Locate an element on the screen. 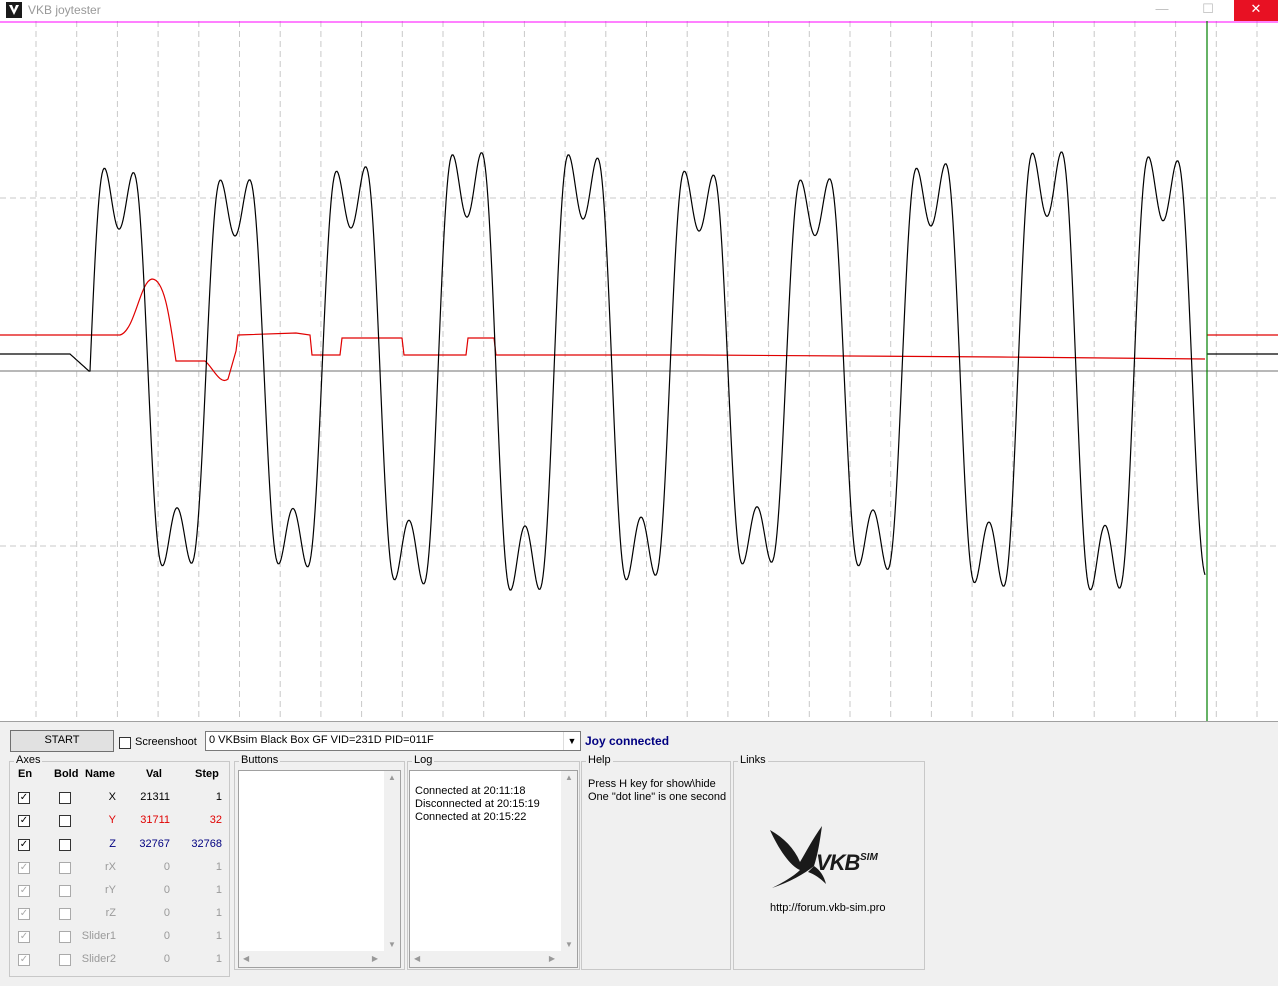  log-horizontal-scrollbar: ◀ ▶ is located at coordinates (493, 959).